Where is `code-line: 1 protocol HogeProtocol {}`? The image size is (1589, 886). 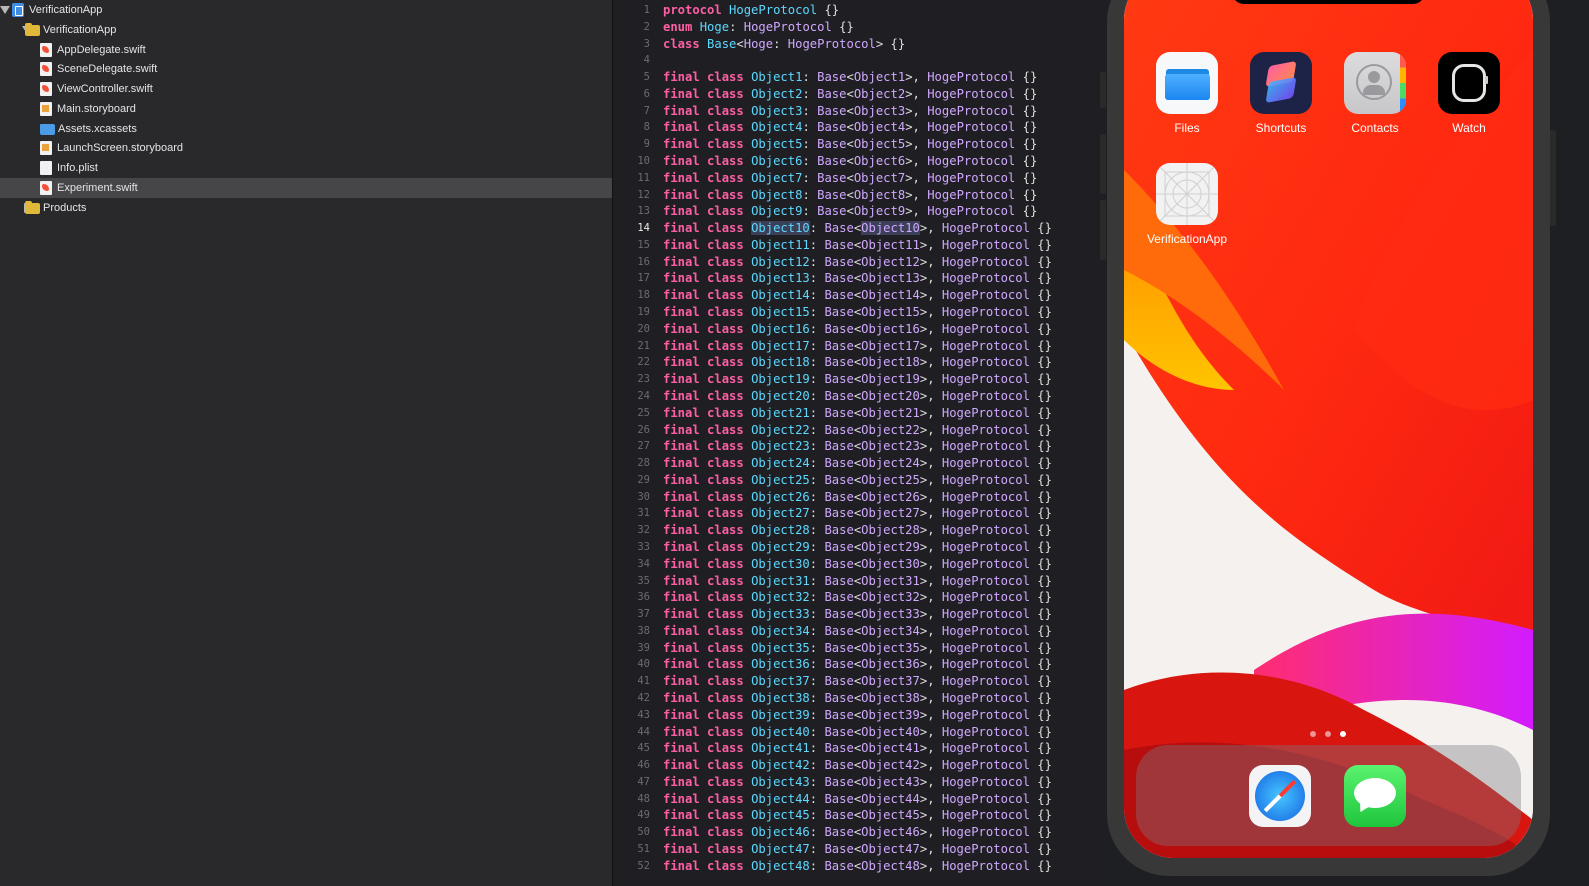 code-line: 1 protocol HogeProtocol {} is located at coordinates (859, 10).